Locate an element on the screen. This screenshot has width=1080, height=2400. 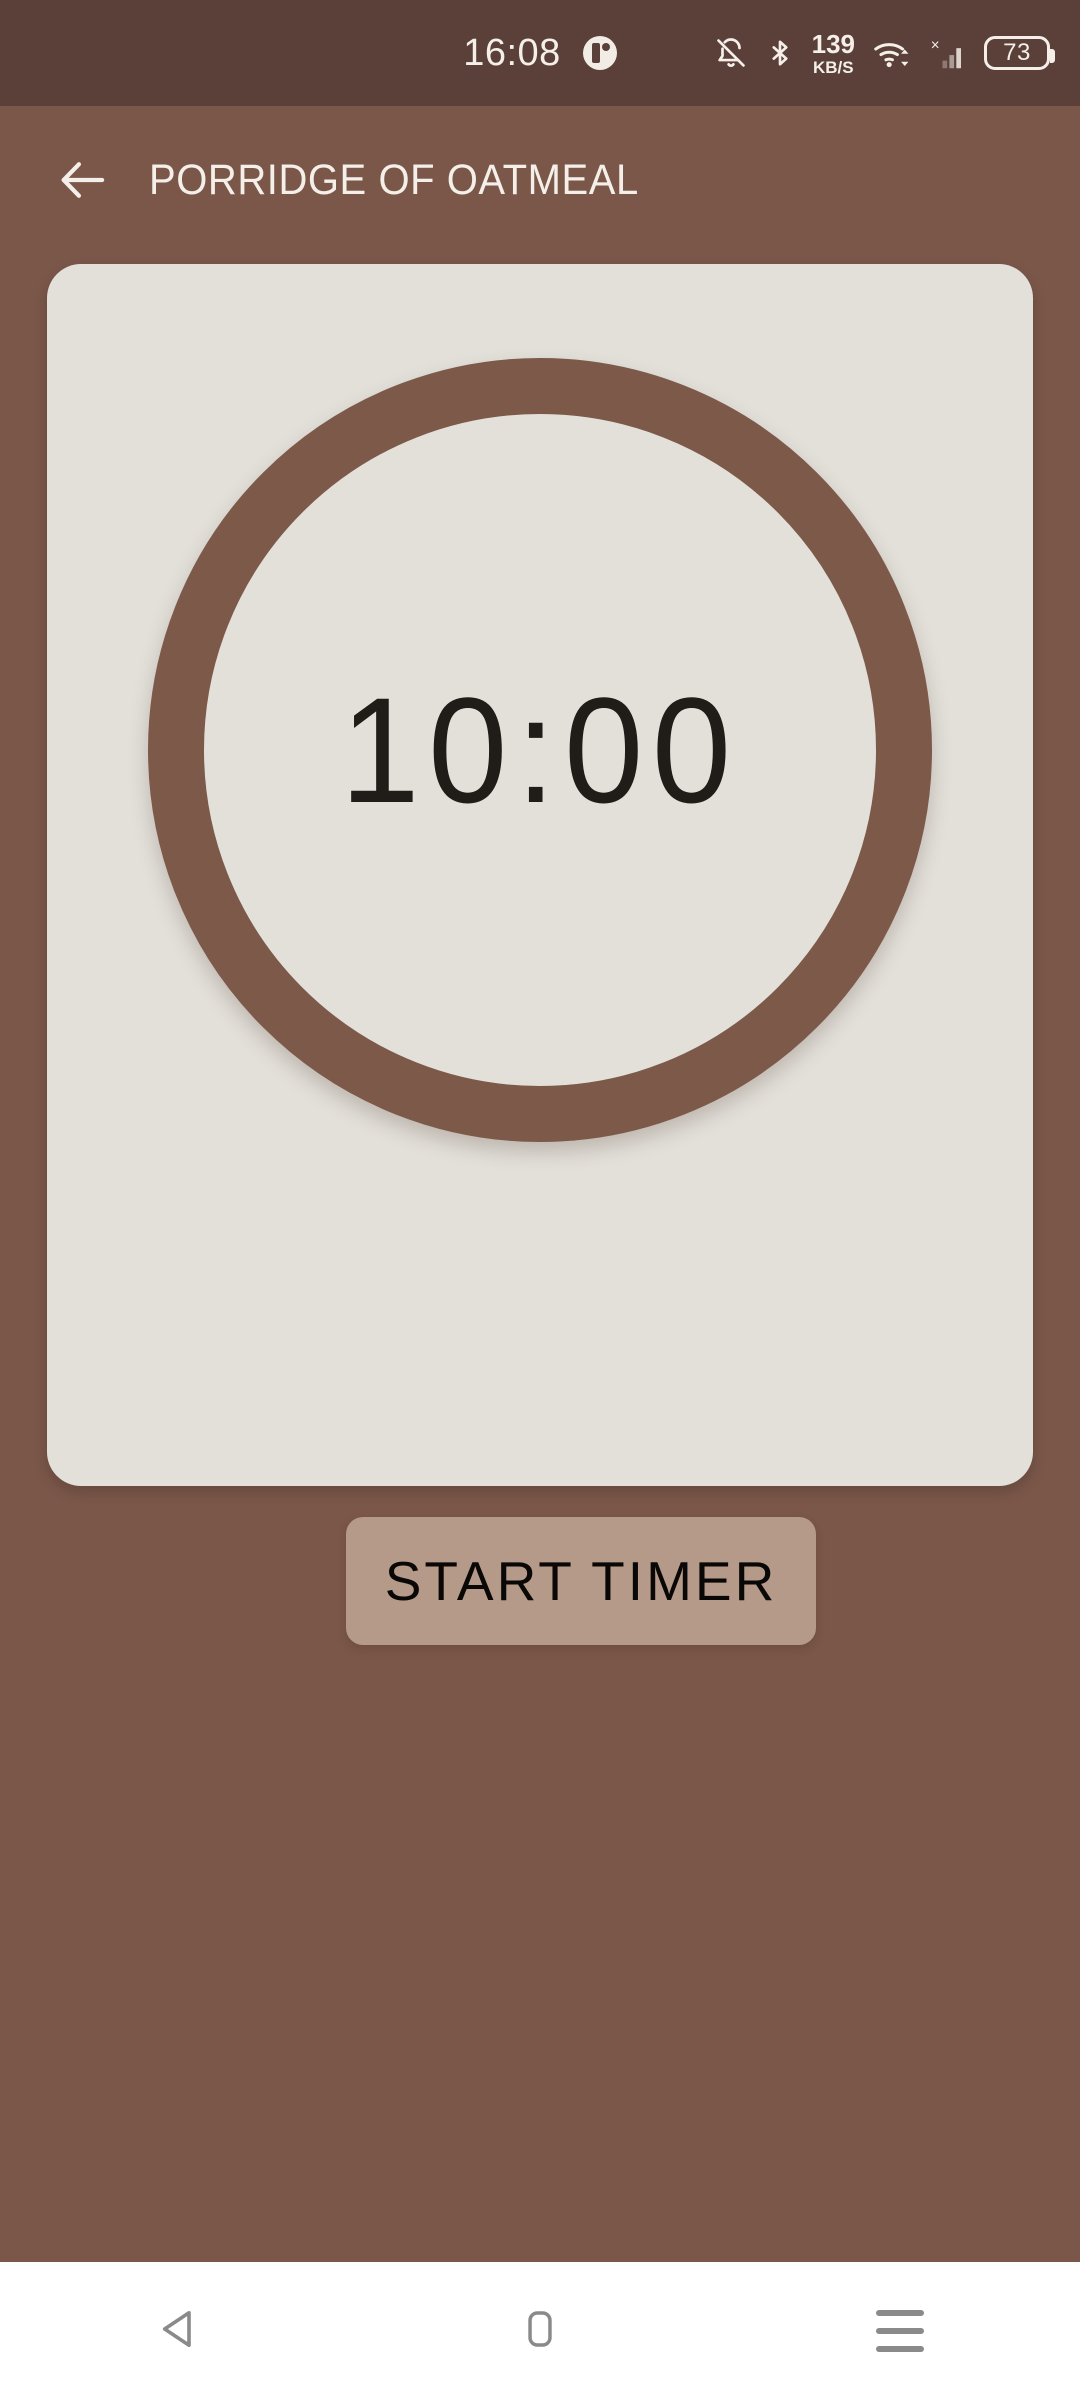
nav-back-button is located at coordinates (180, 2331).